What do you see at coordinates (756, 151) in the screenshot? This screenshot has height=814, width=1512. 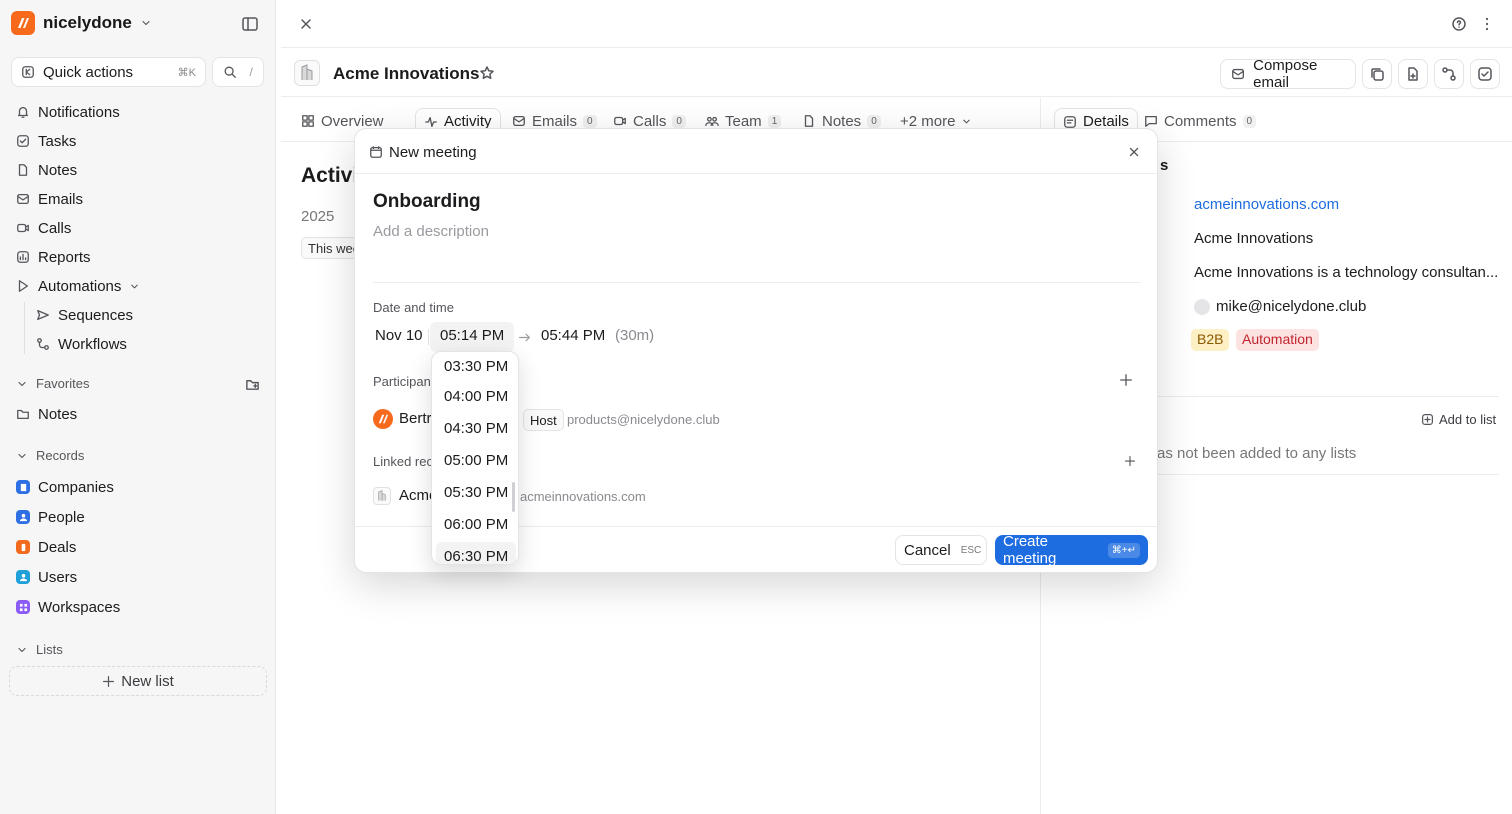 I see `modal-header: New meeting` at bounding box center [756, 151].